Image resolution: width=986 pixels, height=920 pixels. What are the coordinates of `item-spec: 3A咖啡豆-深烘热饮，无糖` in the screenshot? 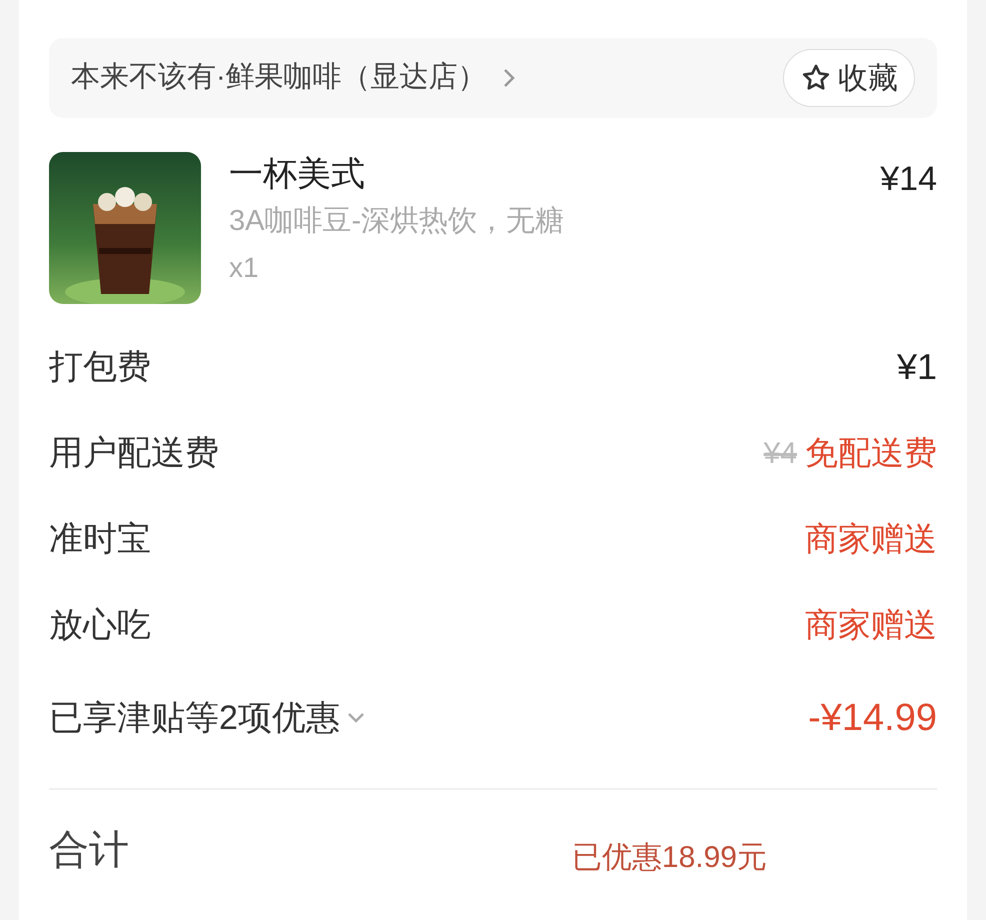 It's located at (397, 221).